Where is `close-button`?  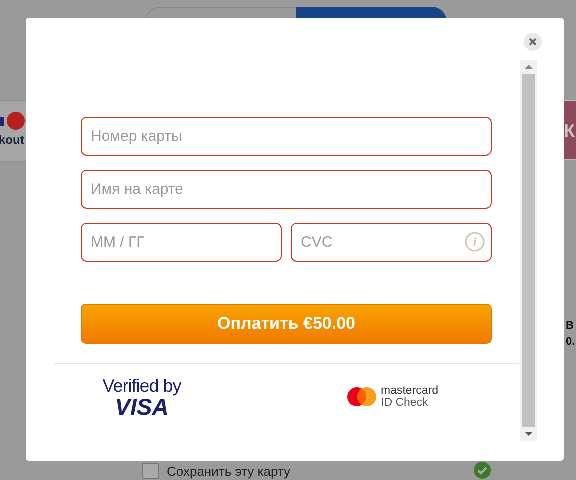 close-button is located at coordinates (533, 42).